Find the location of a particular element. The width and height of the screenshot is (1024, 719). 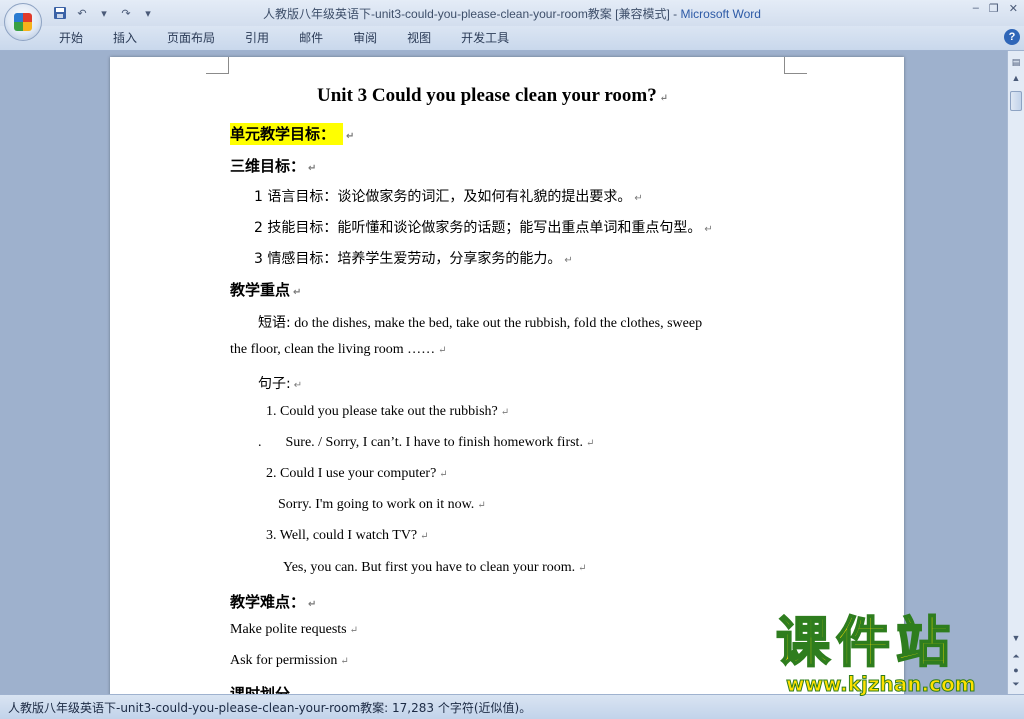

window-controls: – ❐ ✕ is located at coordinates (995, 8).